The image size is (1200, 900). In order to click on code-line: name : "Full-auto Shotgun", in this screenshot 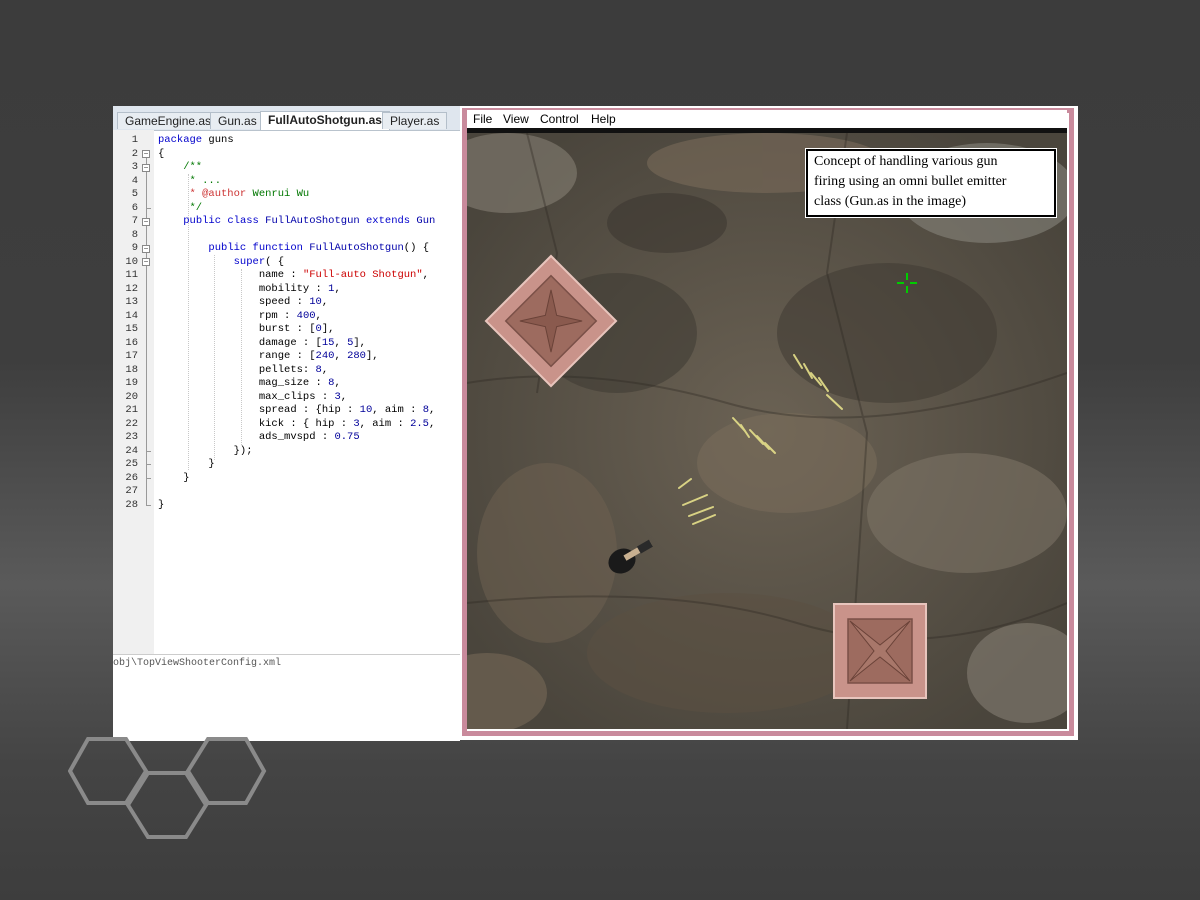, I will do `click(343, 275)`.